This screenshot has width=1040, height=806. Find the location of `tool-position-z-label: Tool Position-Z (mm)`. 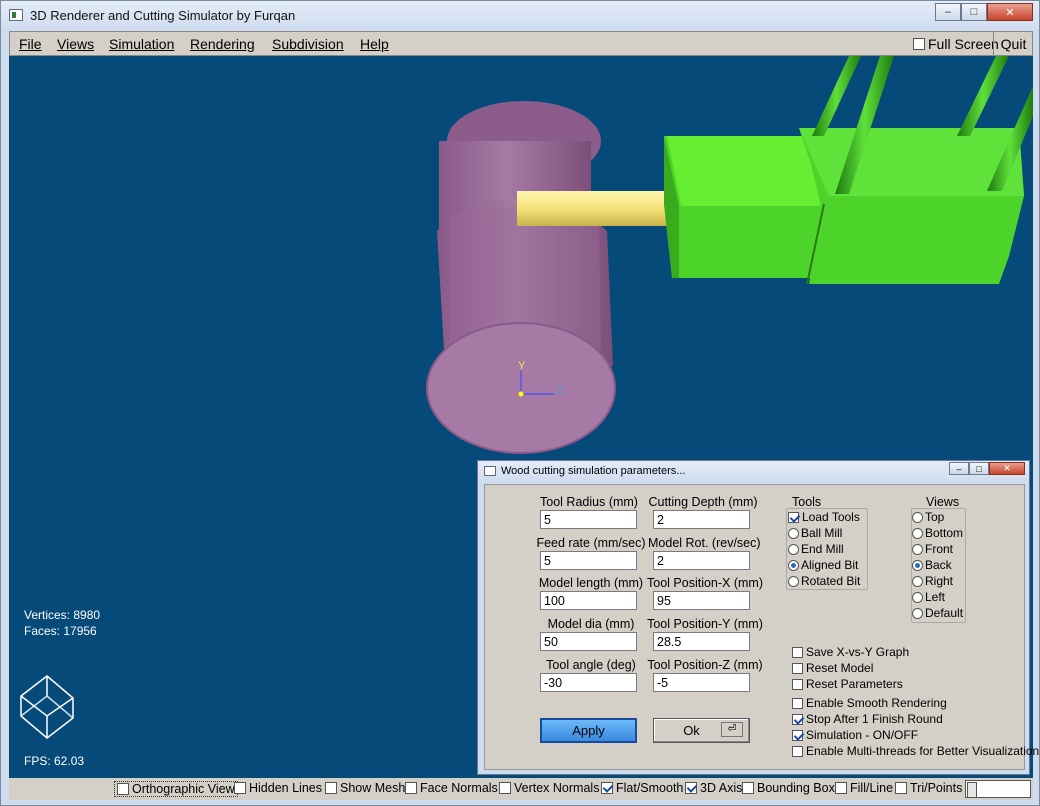

tool-position-z-label: Tool Position-Z (mm) is located at coordinates (705, 665).